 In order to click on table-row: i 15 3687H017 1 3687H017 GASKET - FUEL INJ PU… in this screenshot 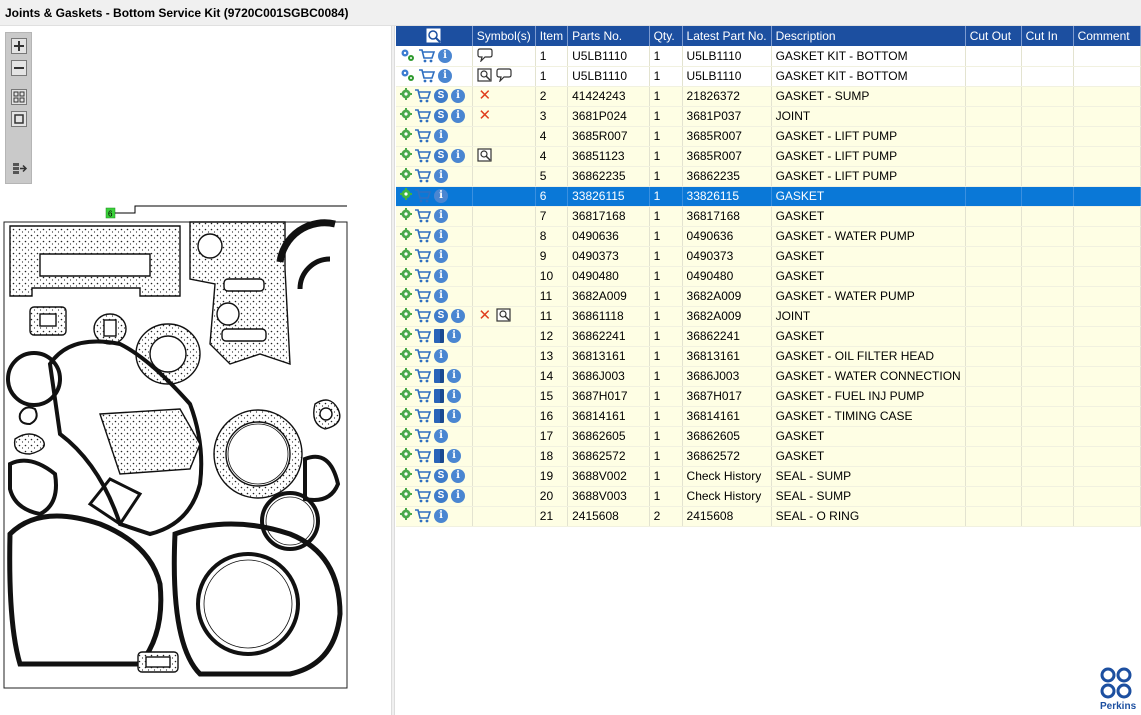, I will do `click(768, 396)`.